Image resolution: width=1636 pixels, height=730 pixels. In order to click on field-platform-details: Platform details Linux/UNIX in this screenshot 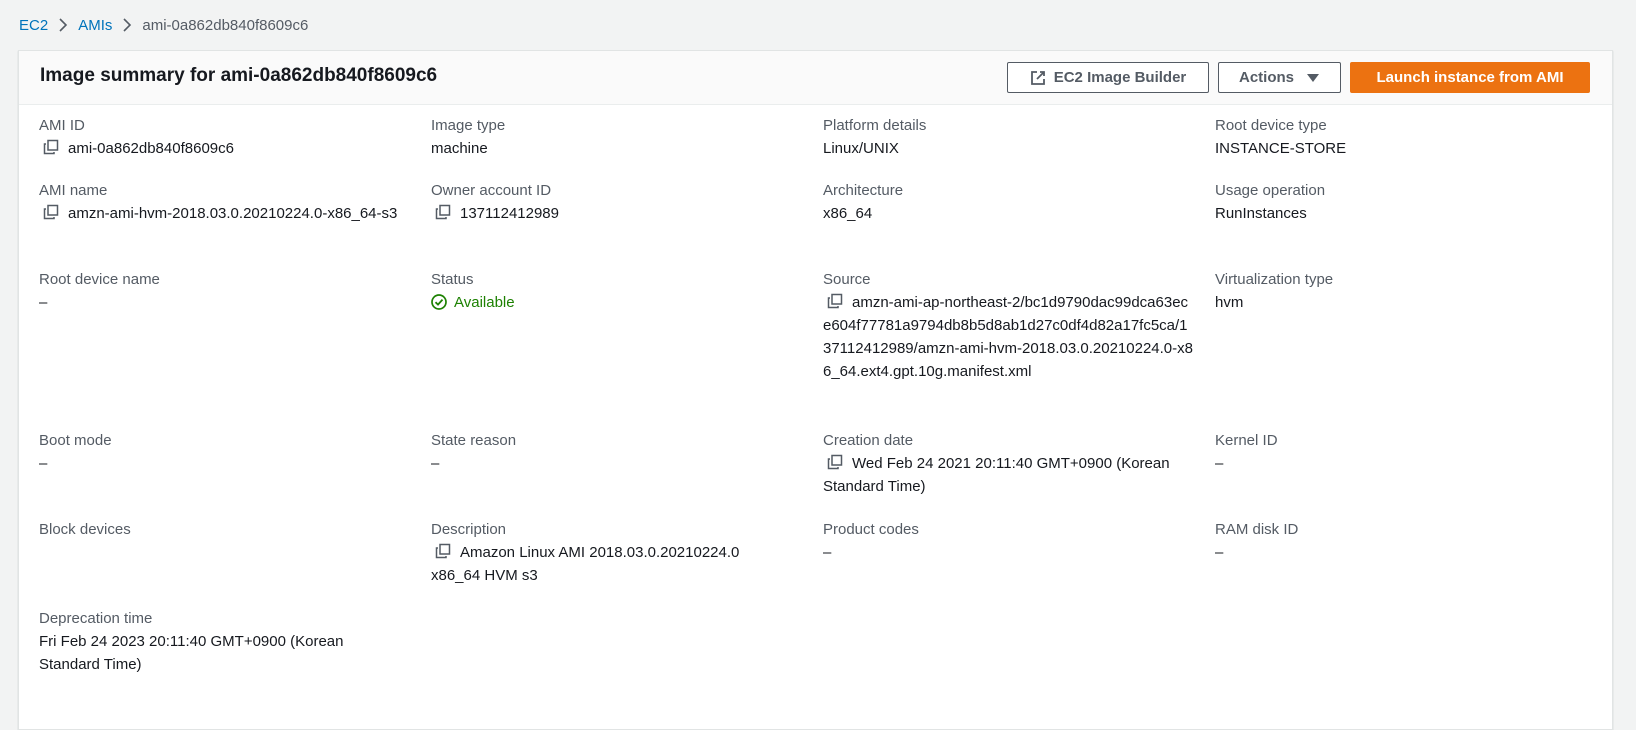, I will do `click(1003, 137)`.